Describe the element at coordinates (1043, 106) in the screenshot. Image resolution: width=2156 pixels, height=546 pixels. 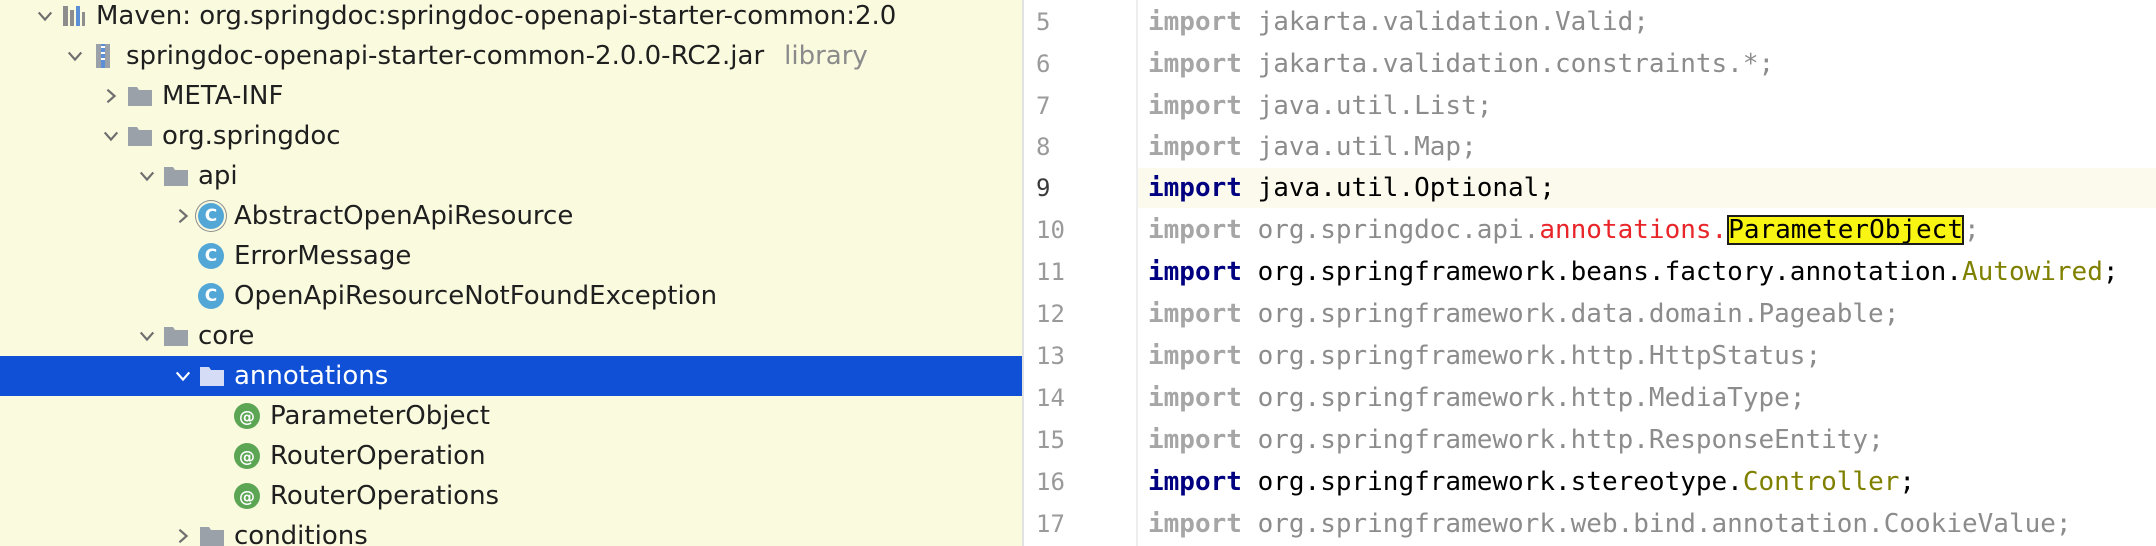
I see `line-number: 7` at that location.